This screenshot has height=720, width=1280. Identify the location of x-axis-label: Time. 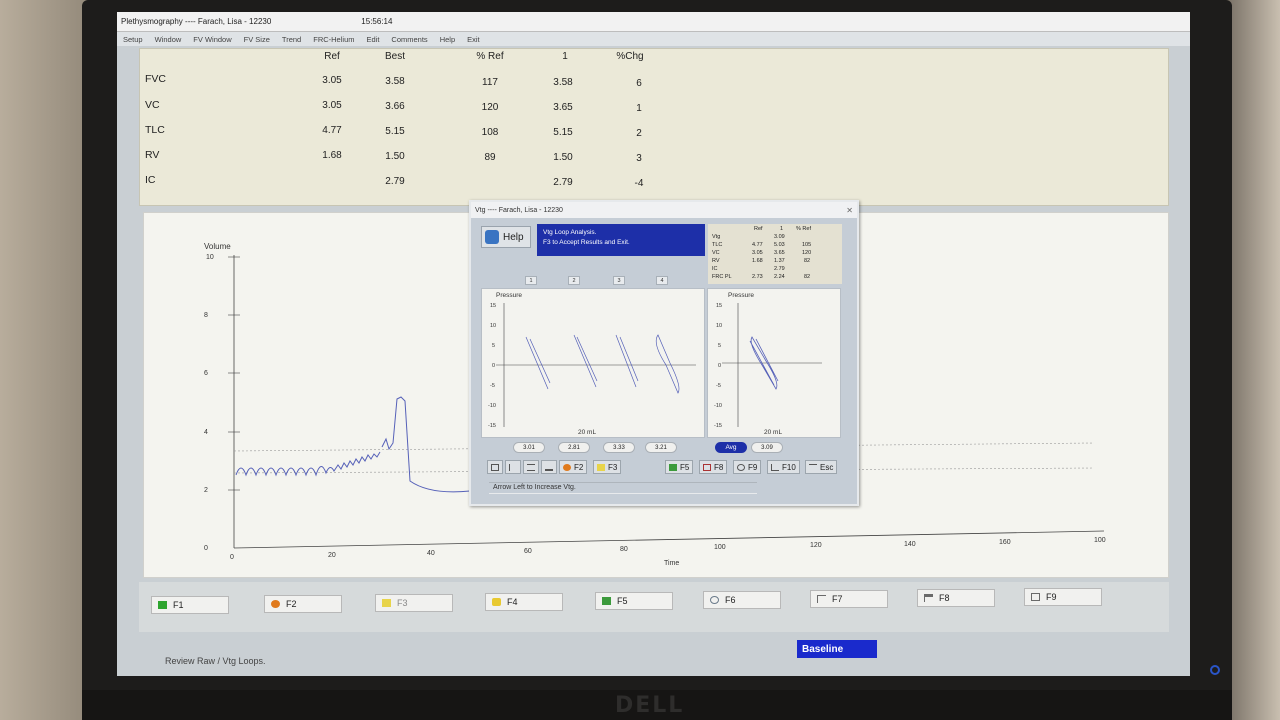
(671, 563).